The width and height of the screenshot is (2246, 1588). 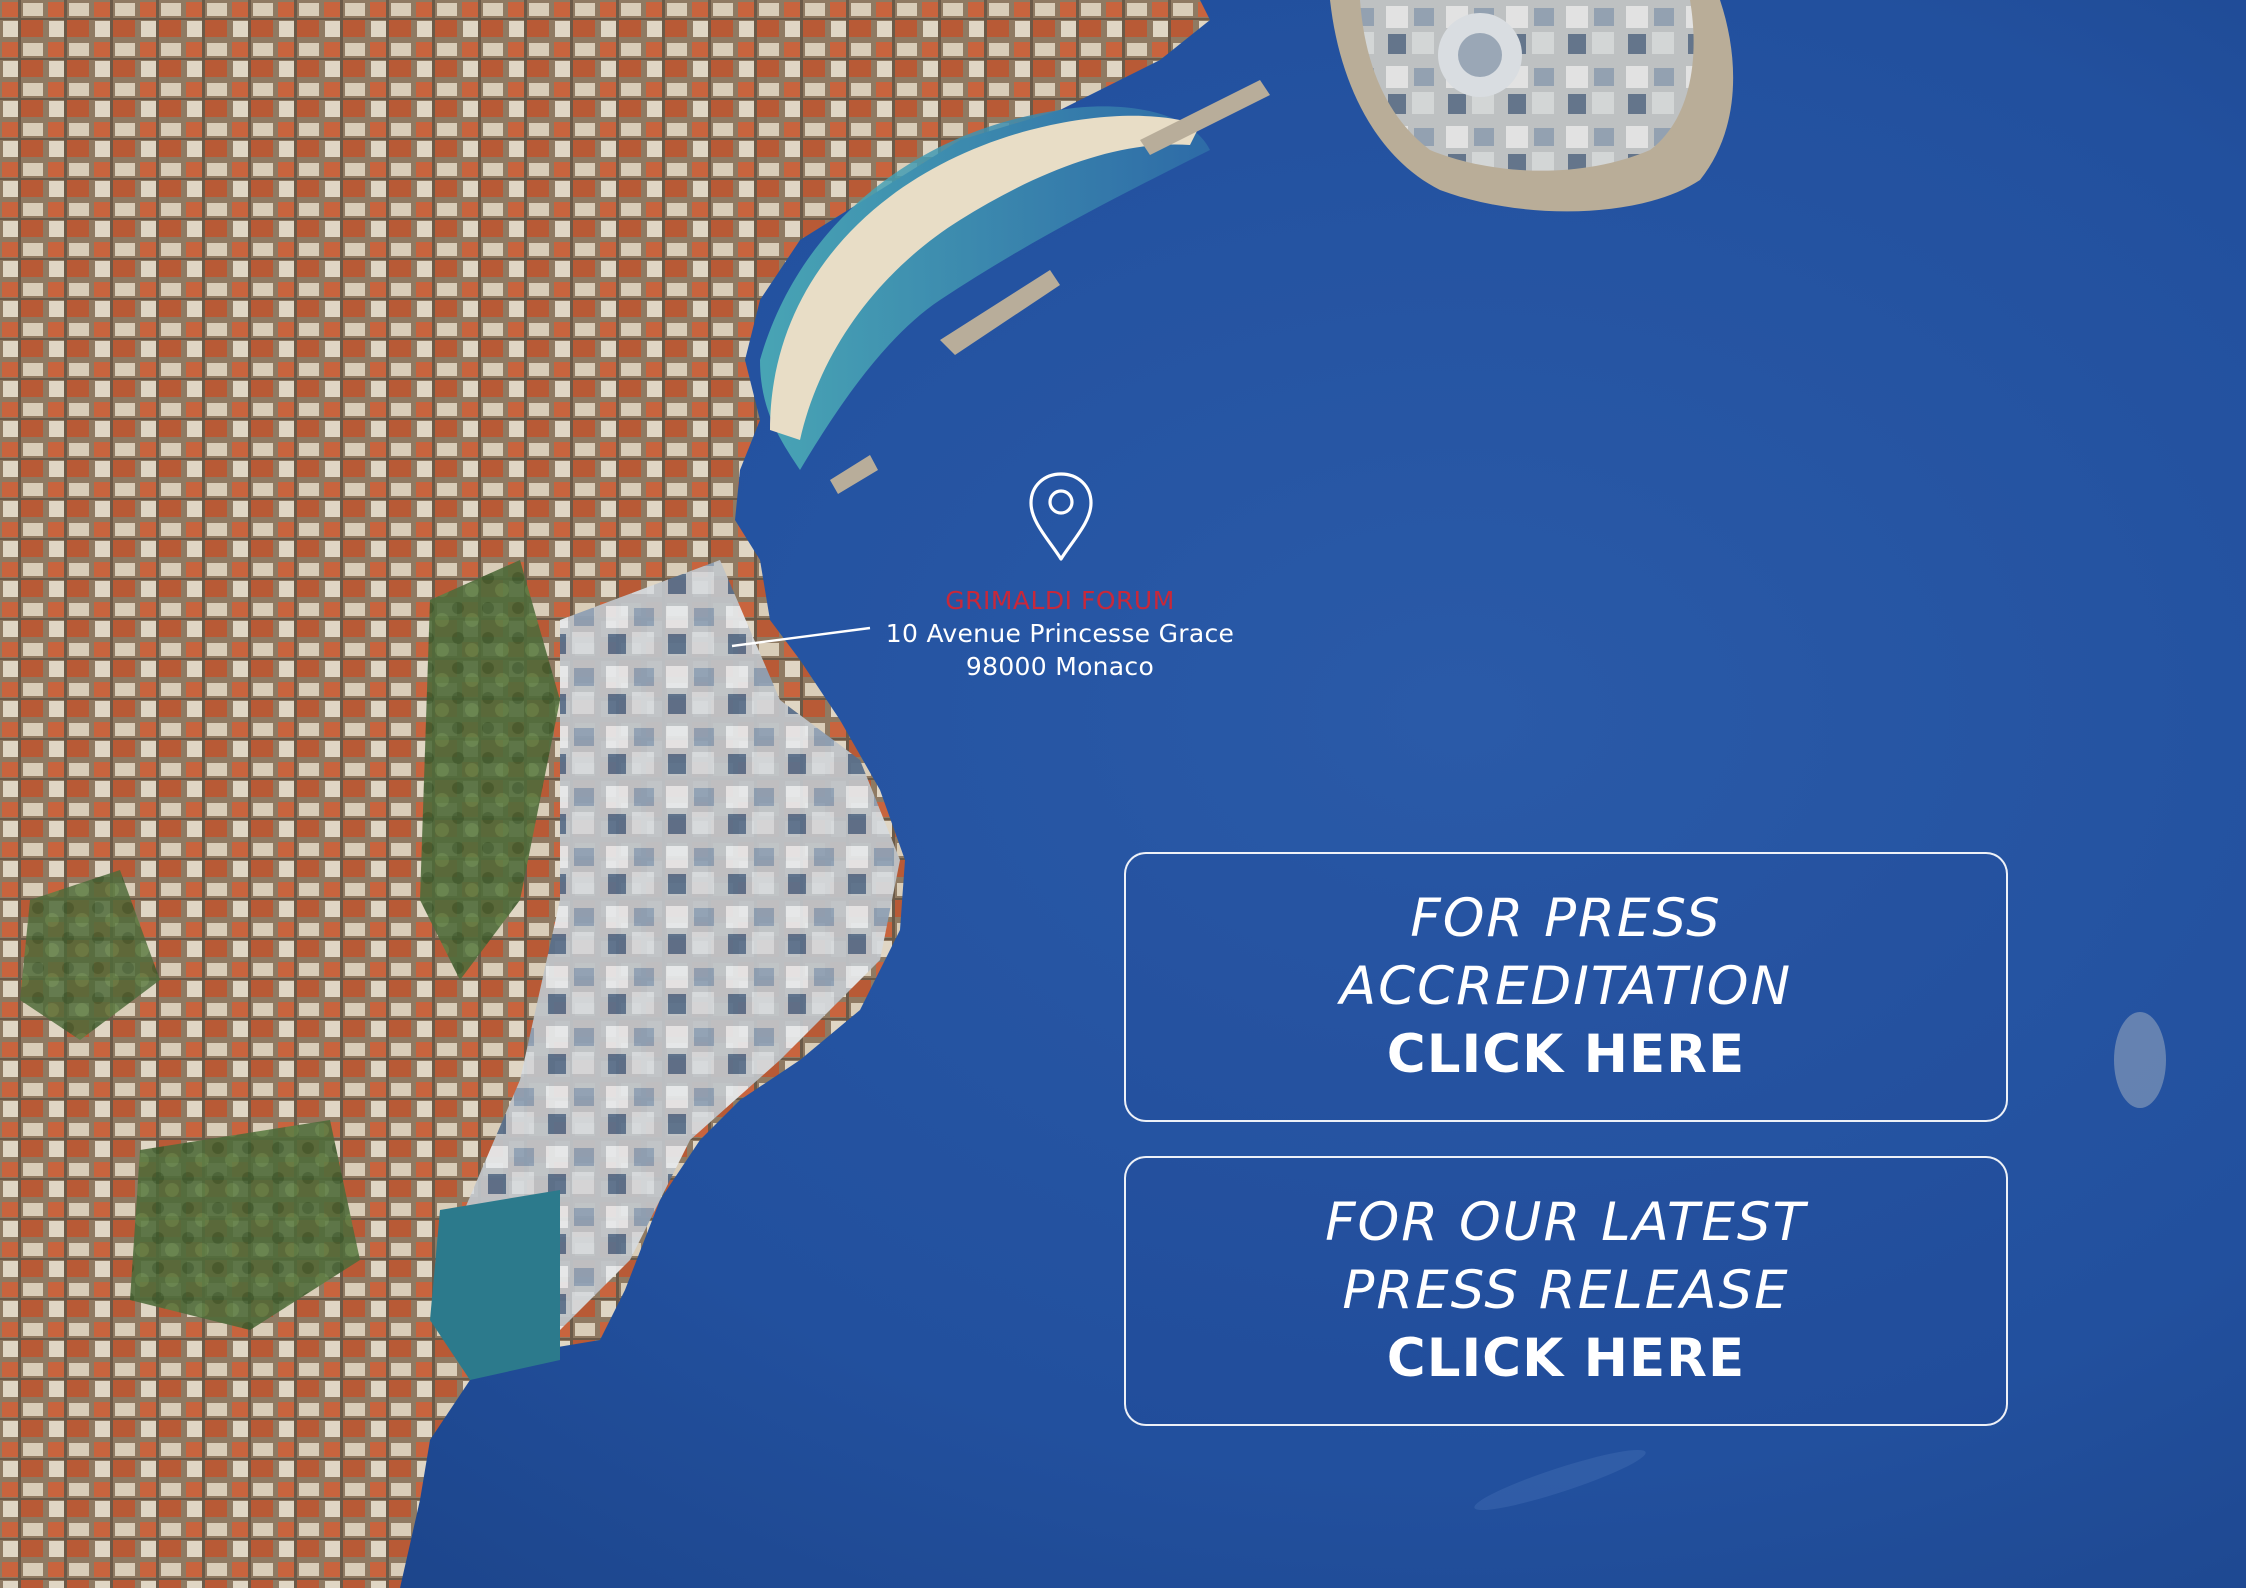 I want to click on press-accreditation-click-here: CLICK HERE, so click(x=1566, y=1054).